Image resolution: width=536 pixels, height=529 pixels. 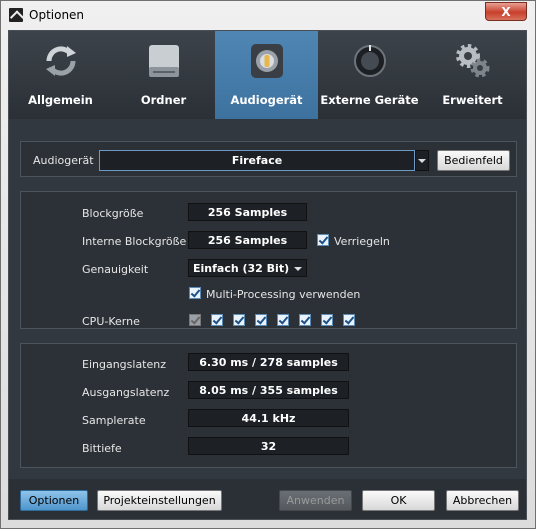 I want to click on tab-externe-geraete: Externe Geräte, so click(x=369, y=75).